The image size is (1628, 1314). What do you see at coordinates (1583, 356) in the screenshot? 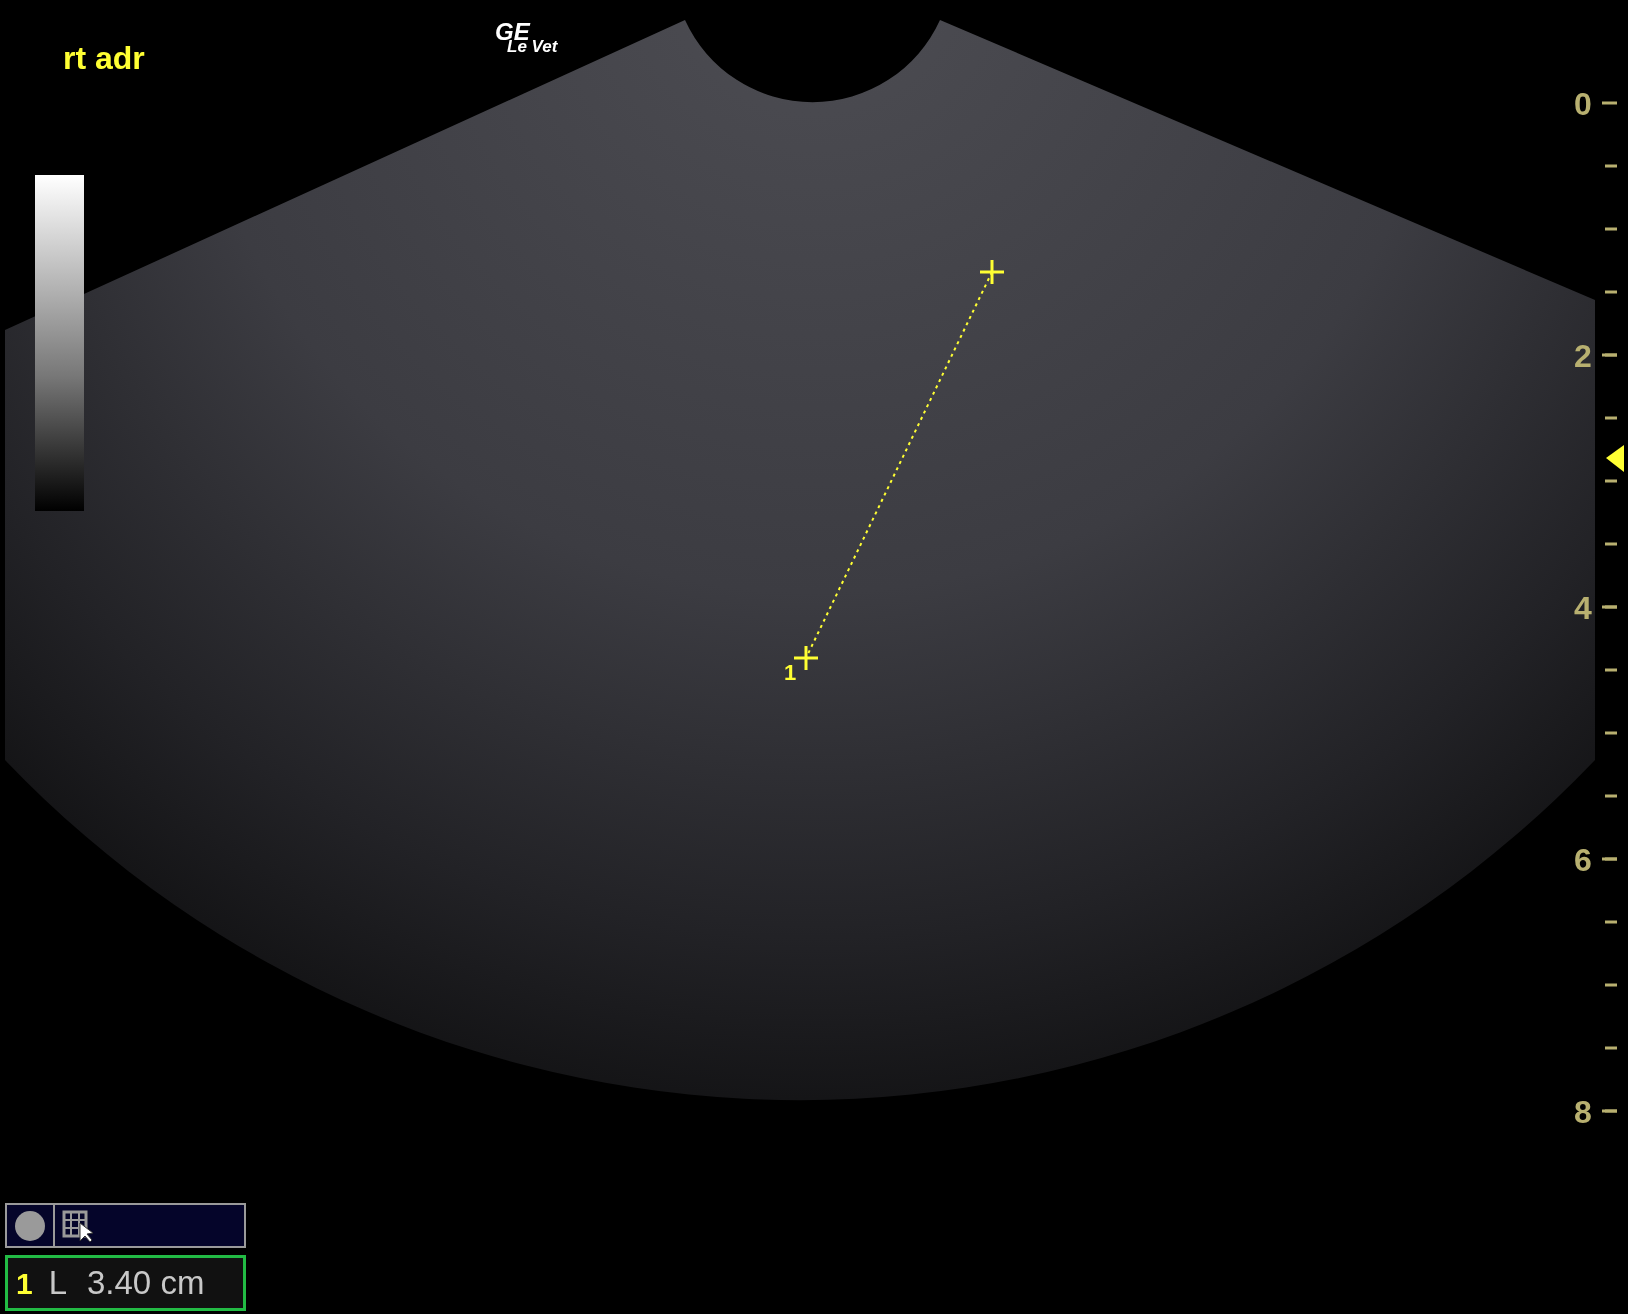
I see `depth-label: 2` at bounding box center [1583, 356].